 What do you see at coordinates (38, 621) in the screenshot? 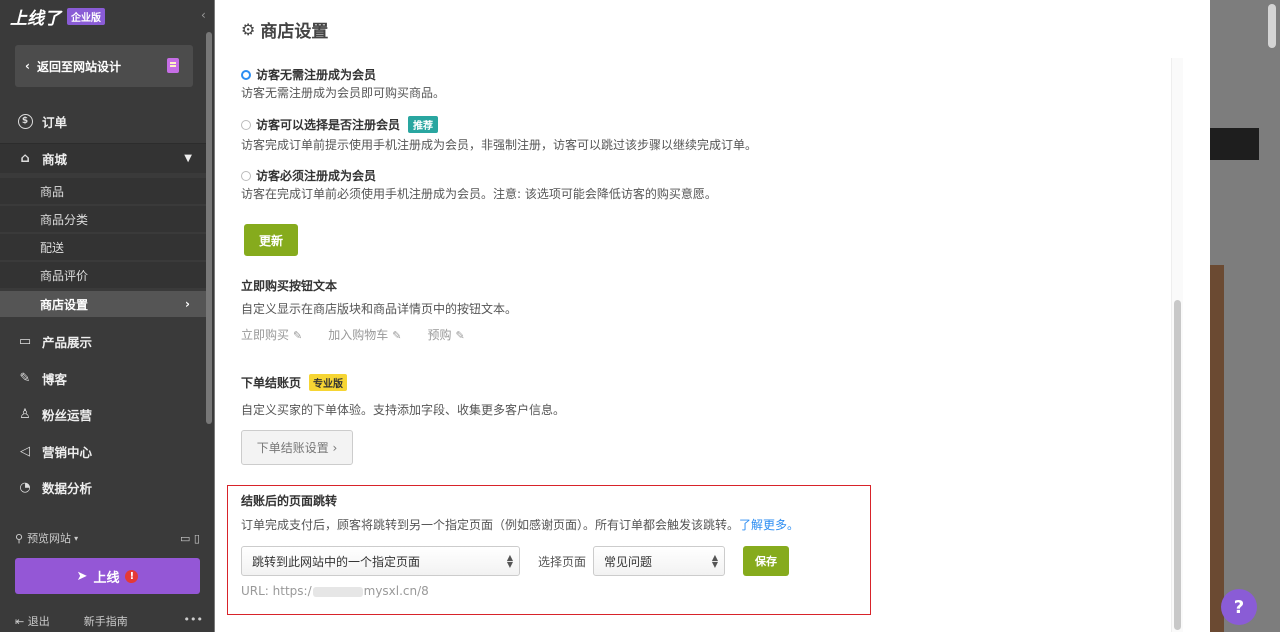
I see `logout-label: 退出` at bounding box center [38, 621].